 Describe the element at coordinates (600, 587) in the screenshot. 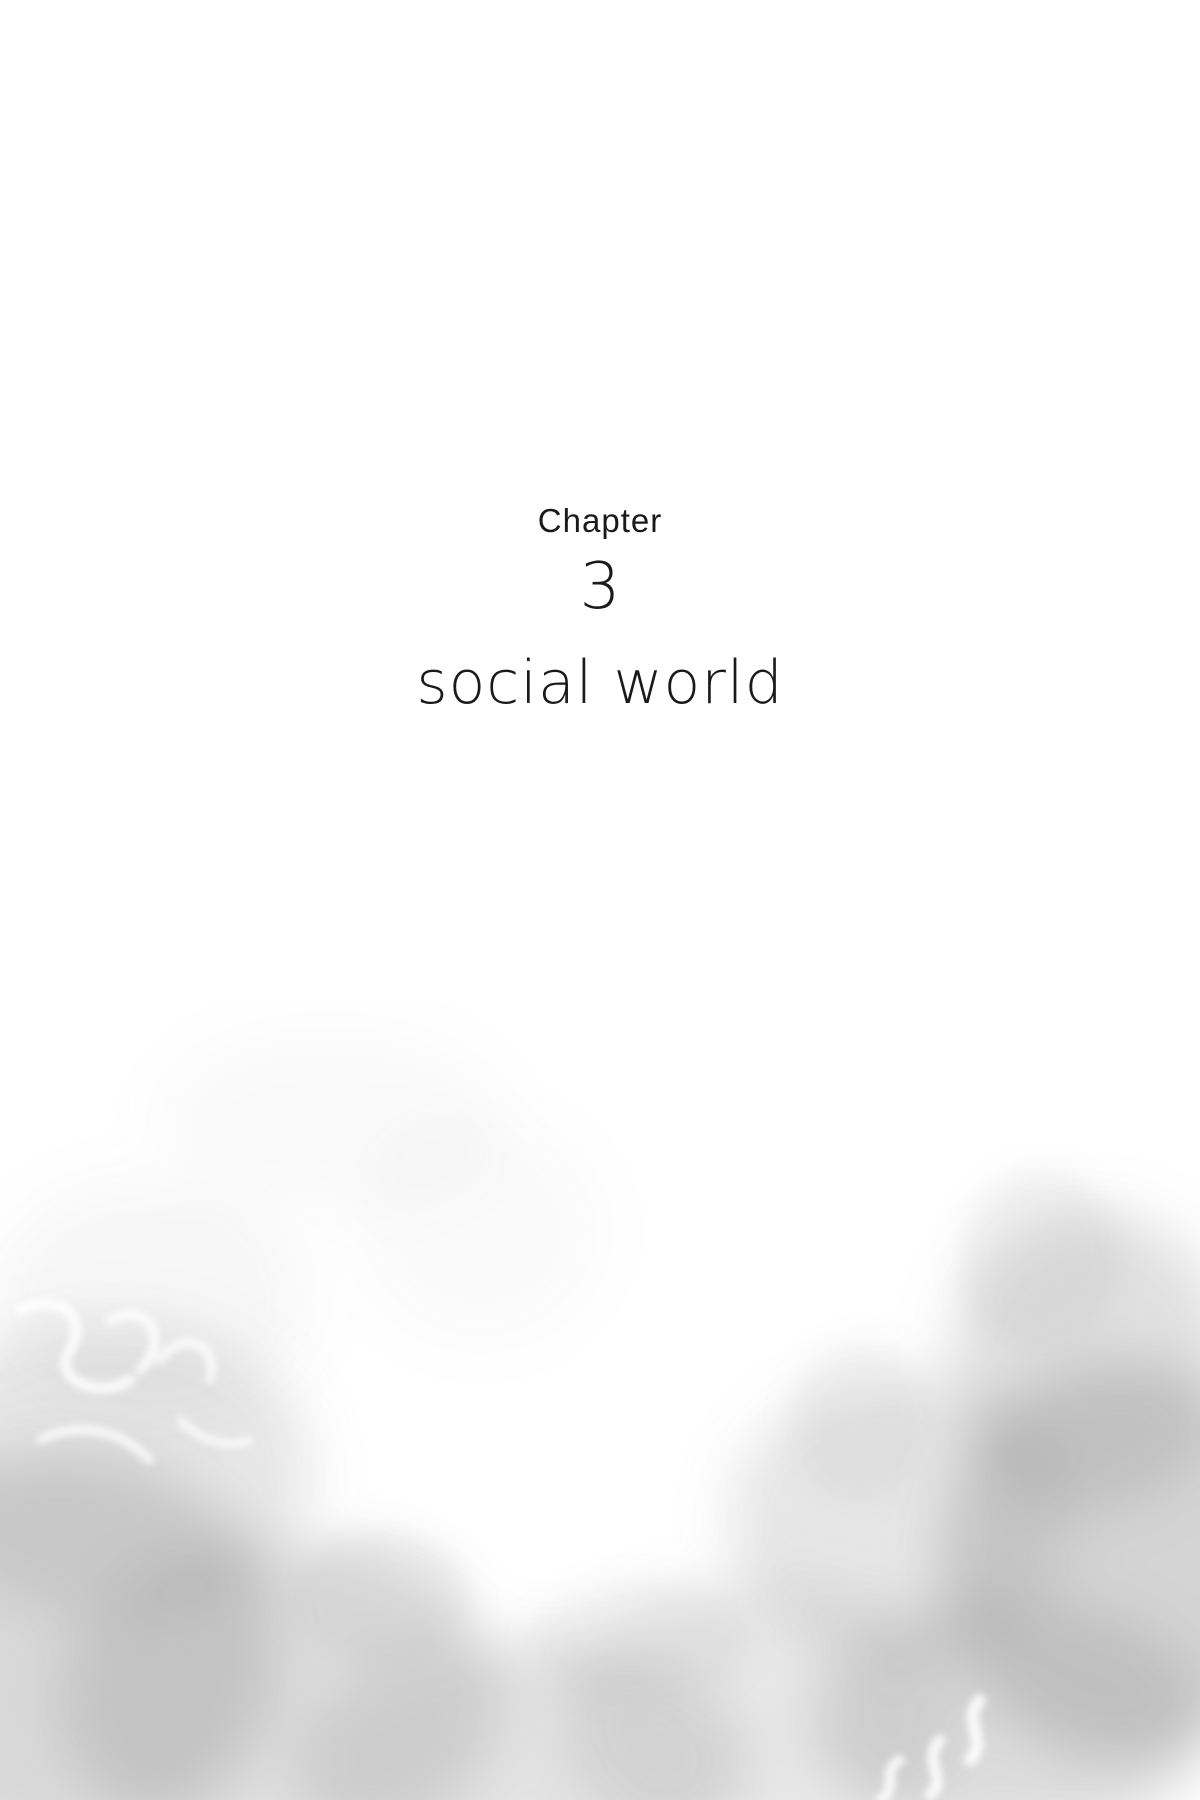

I see `chapter-number: 3` at that location.